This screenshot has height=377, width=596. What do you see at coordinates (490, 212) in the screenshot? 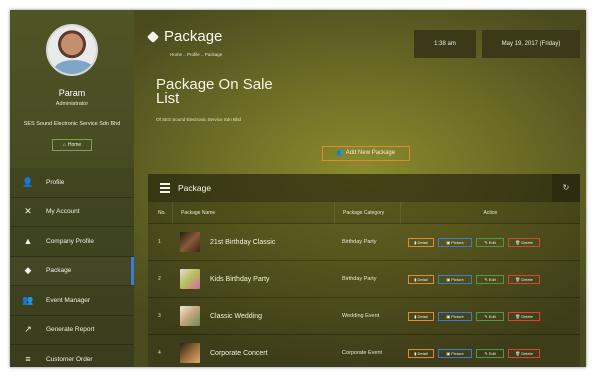
I see `column-header-action: Action` at bounding box center [490, 212].